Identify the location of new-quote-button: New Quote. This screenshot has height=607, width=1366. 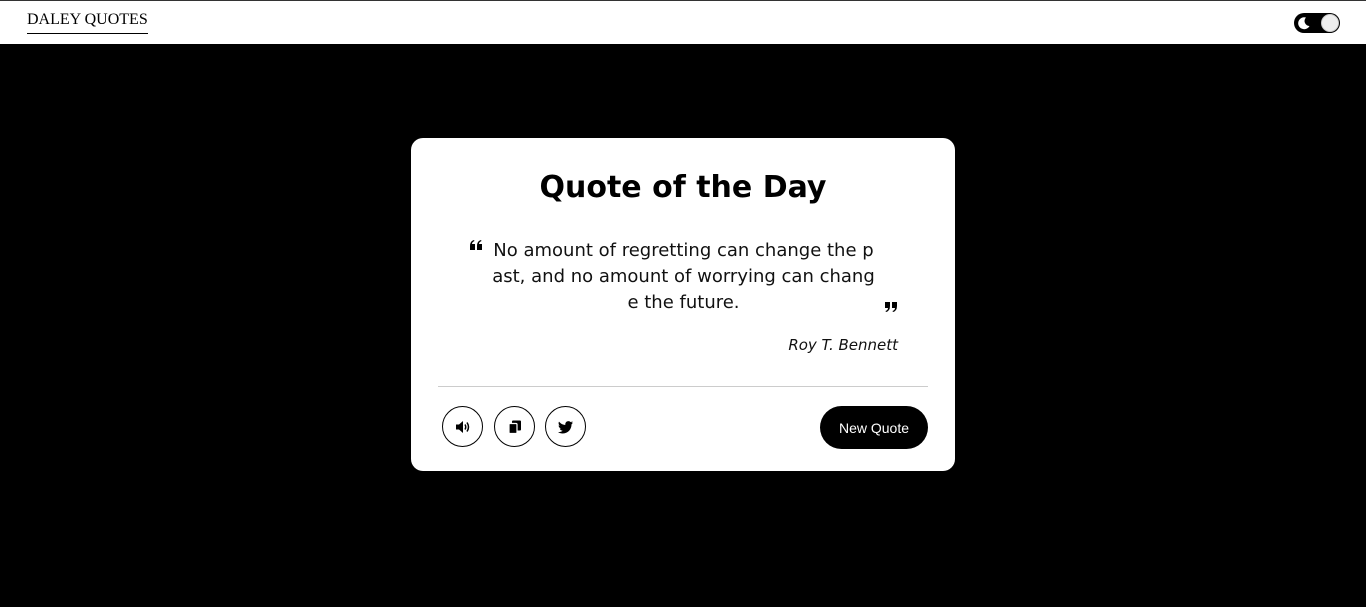
(874, 427).